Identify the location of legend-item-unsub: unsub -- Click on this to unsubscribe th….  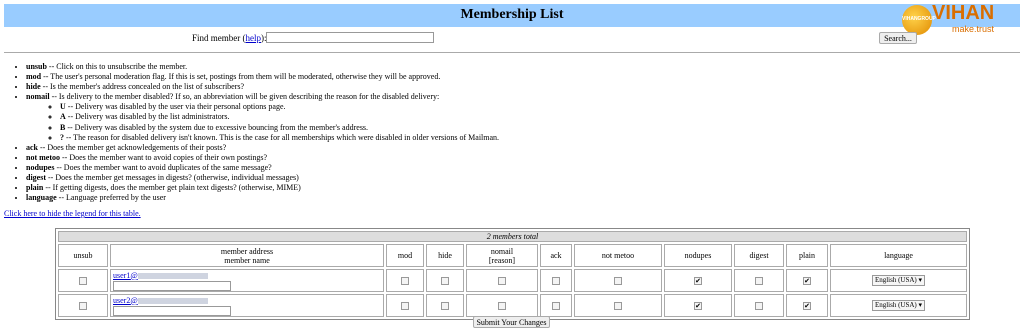
(262, 67).